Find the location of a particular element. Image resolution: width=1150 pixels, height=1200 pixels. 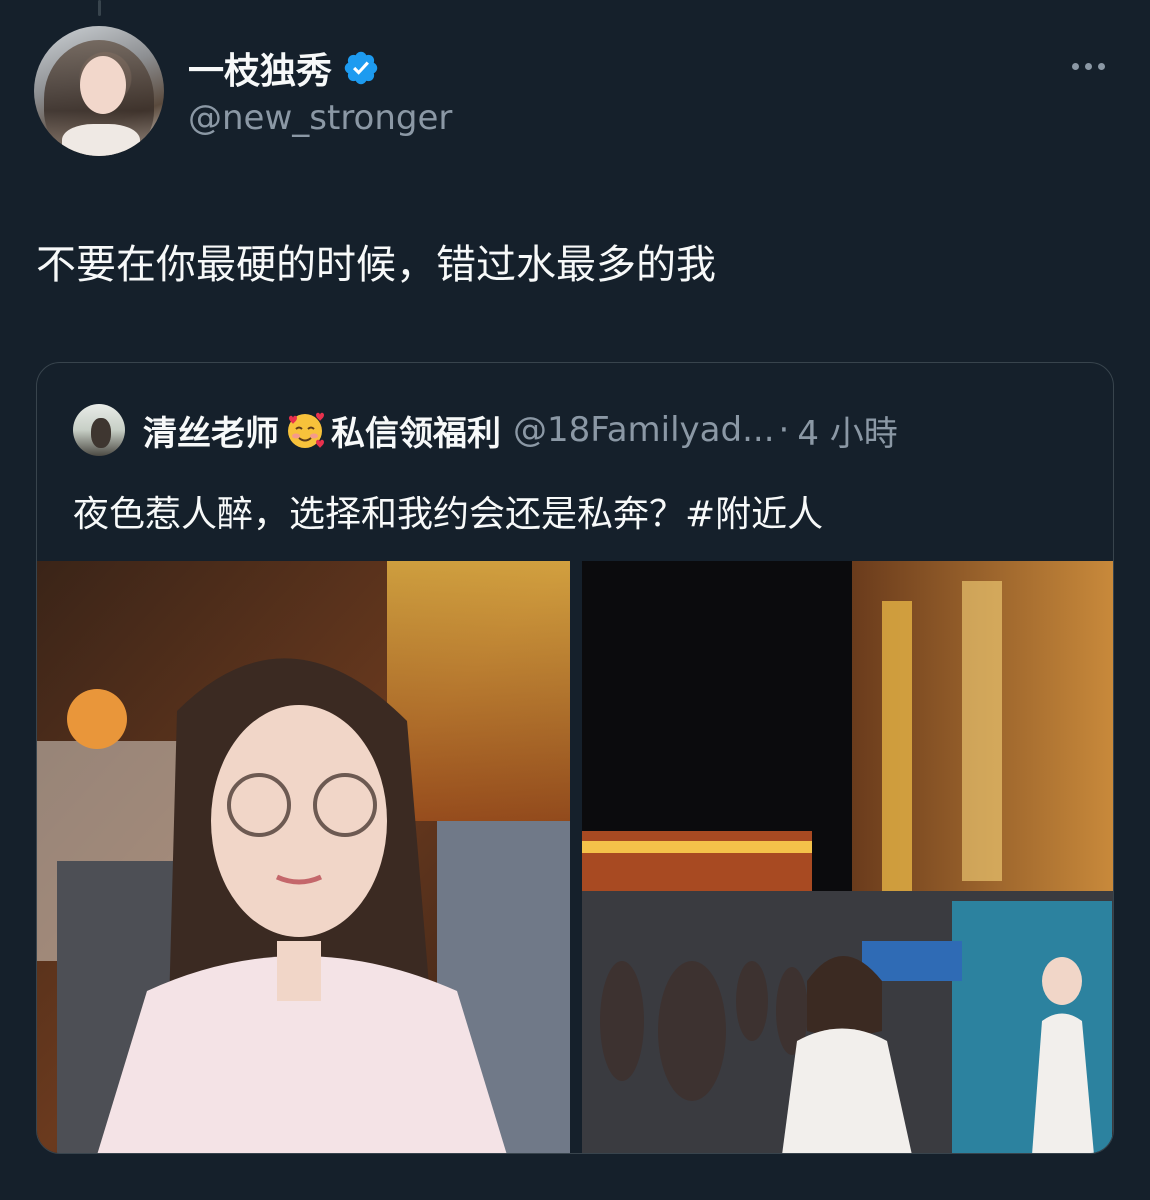

thread-connector-line is located at coordinates (99, 8).